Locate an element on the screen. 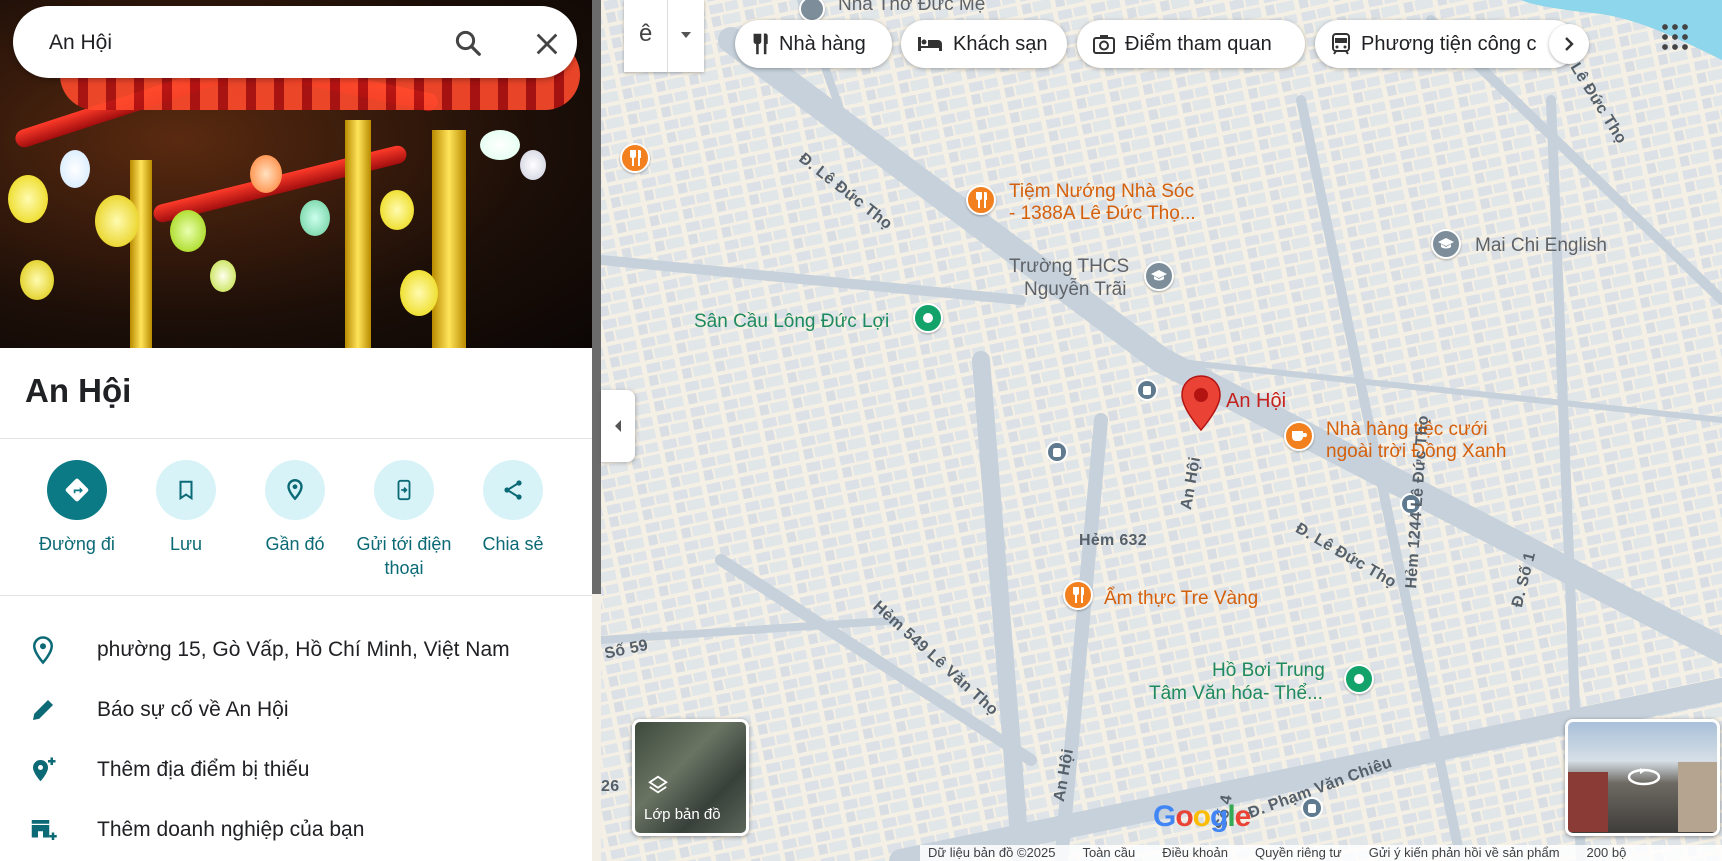  add-business-icon is located at coordinates (44, 830).